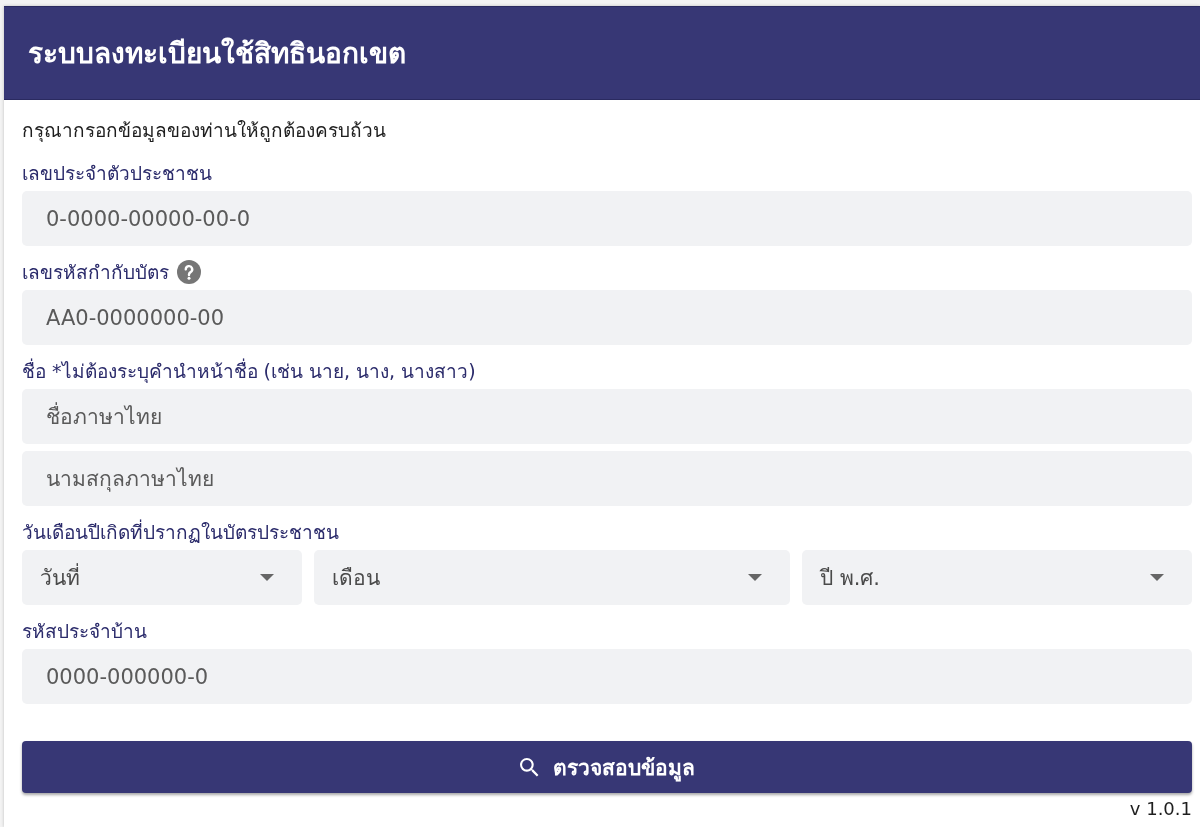 The width and height of the screenshot is (1200, 827). What do you see at coordinates (607, 218) in the screenshot?
I see `text-field: 0-0000-00000-00-0` at bounding box center [607, 218].